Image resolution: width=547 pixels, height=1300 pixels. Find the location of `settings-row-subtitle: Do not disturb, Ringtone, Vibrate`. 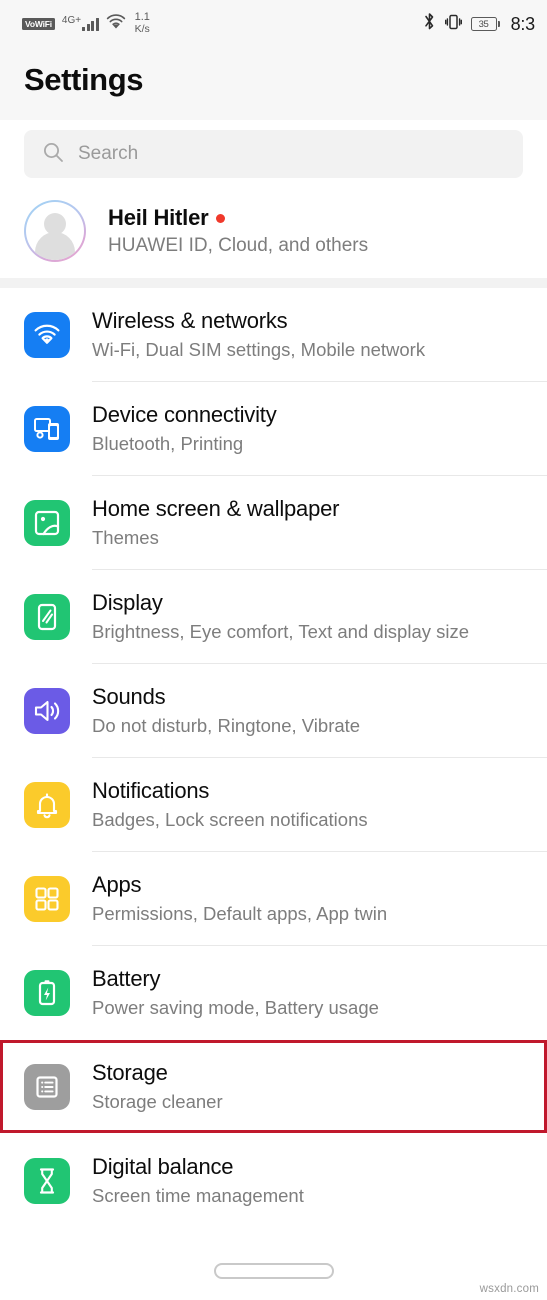

settings-row-subtitle: Do not disturb, Ringtone, Vibrate is located at coordinates (226, 725).